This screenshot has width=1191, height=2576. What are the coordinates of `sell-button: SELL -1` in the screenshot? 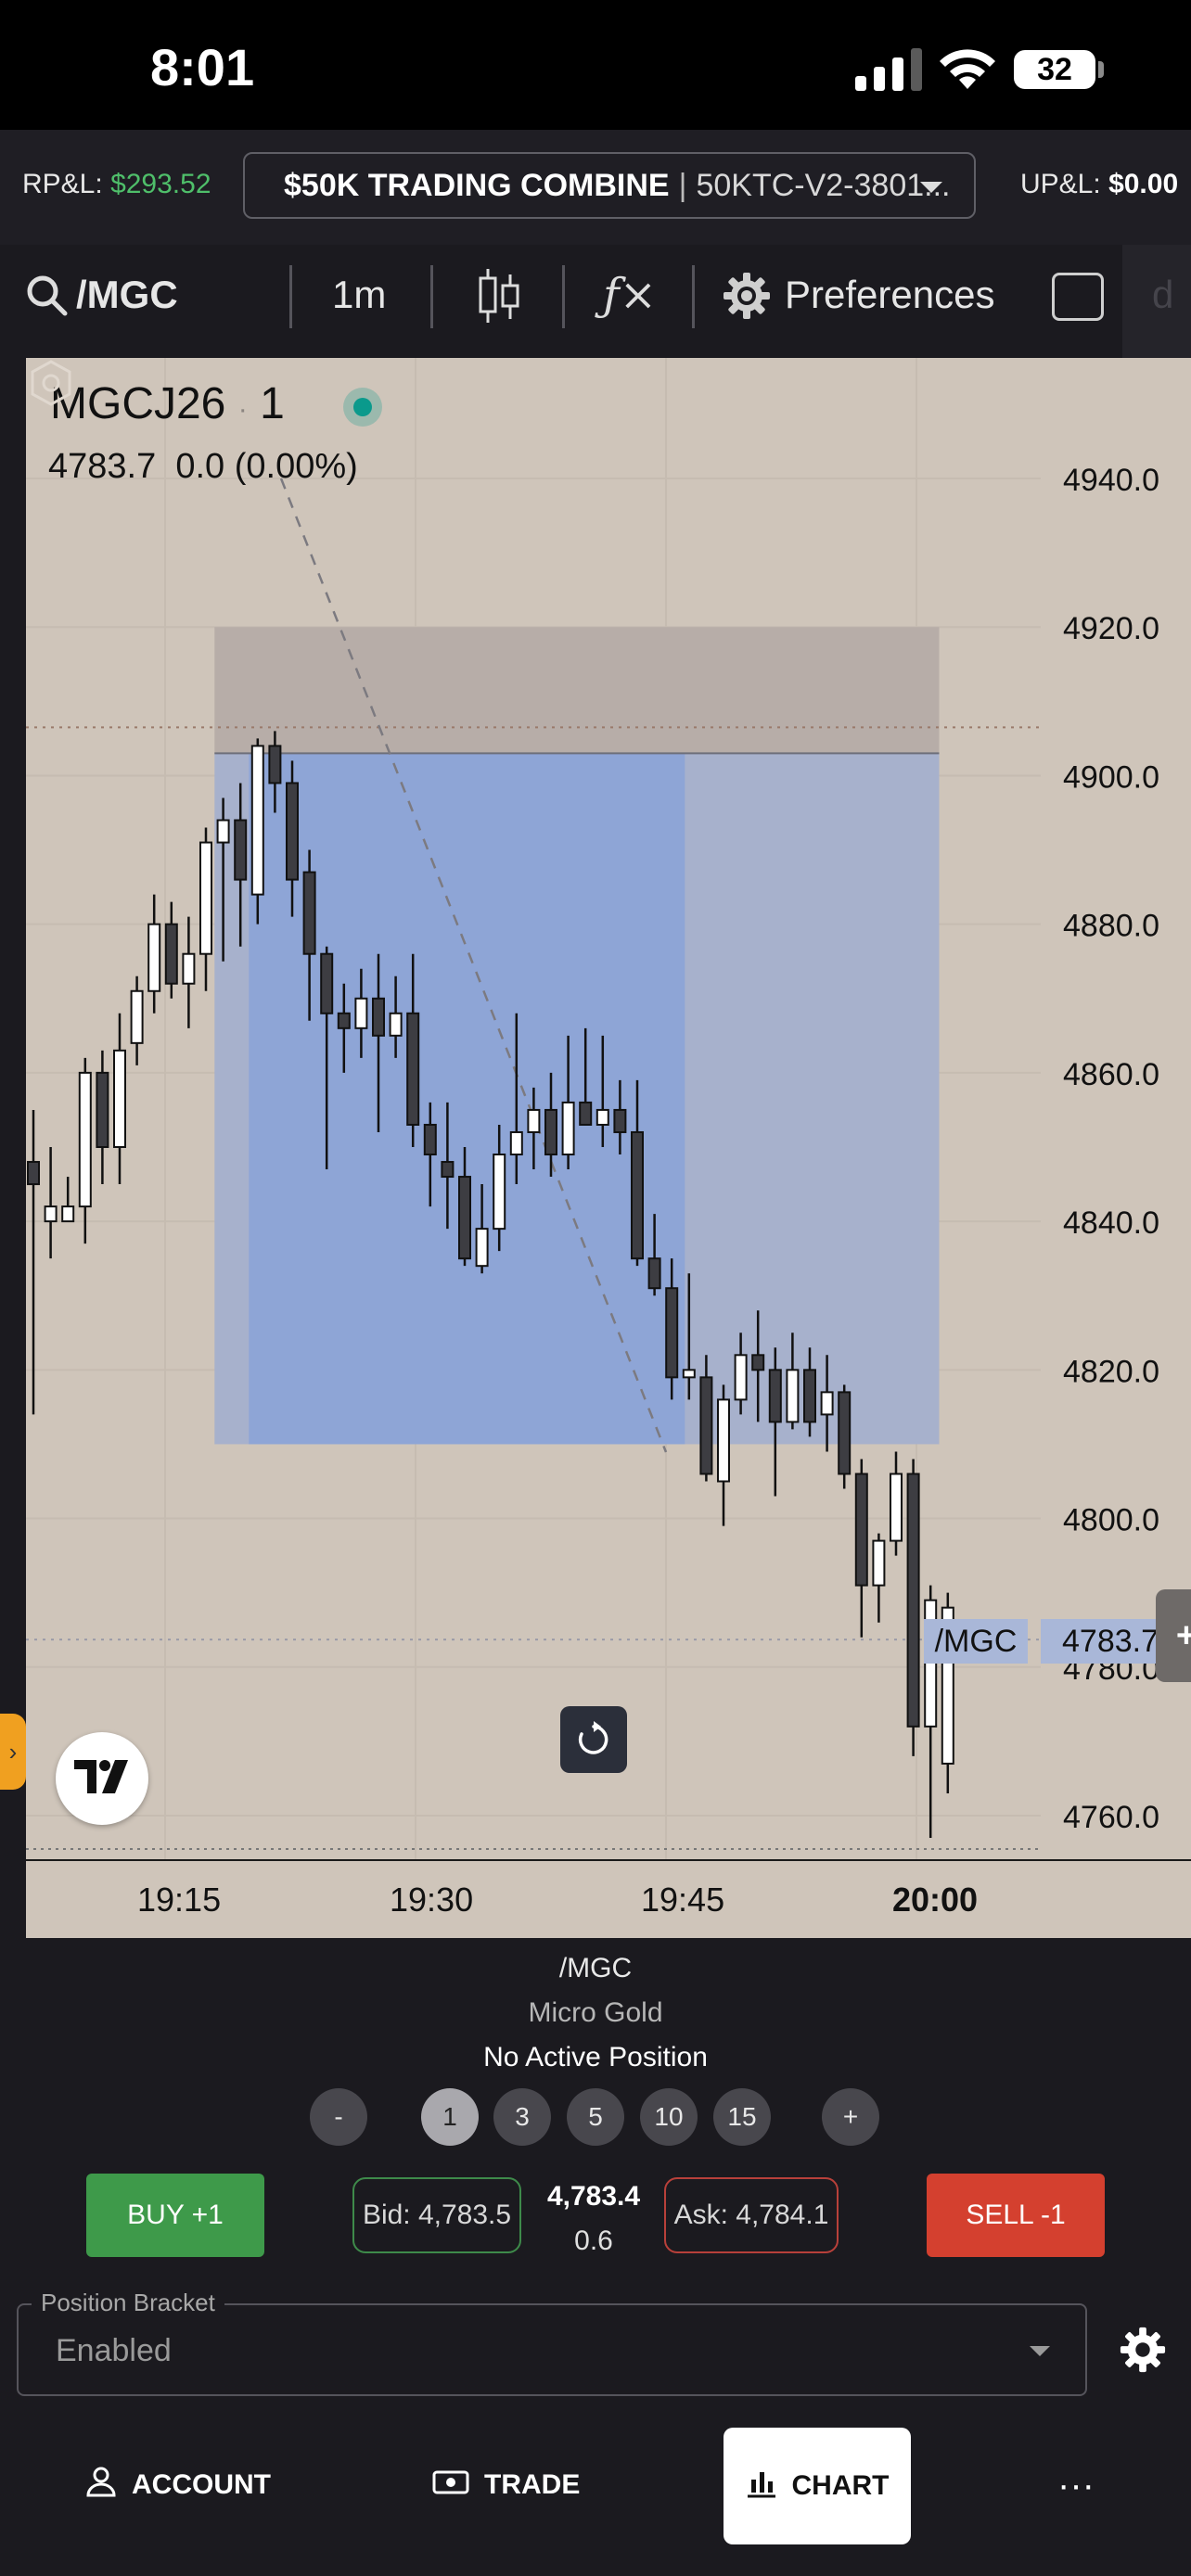 It's located at (1016, 2216).